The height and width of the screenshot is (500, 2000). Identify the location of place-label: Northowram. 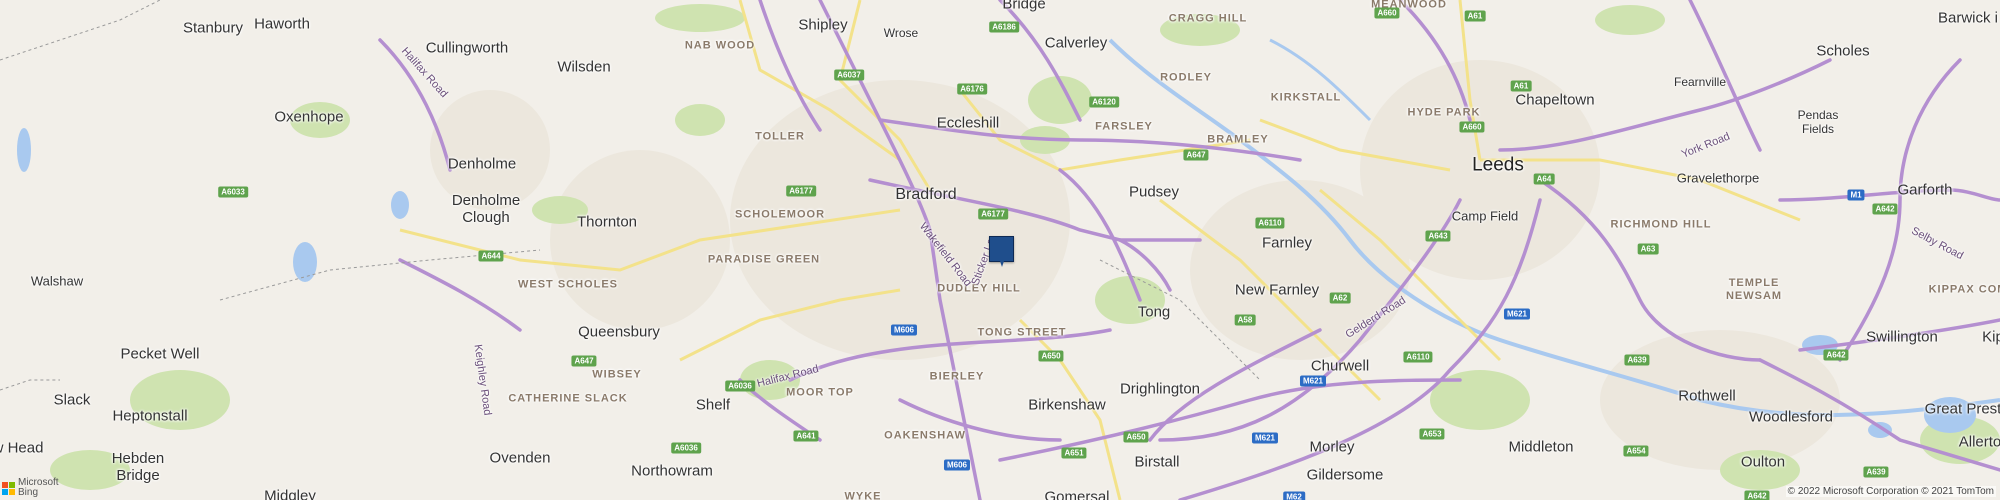
(672, 471).